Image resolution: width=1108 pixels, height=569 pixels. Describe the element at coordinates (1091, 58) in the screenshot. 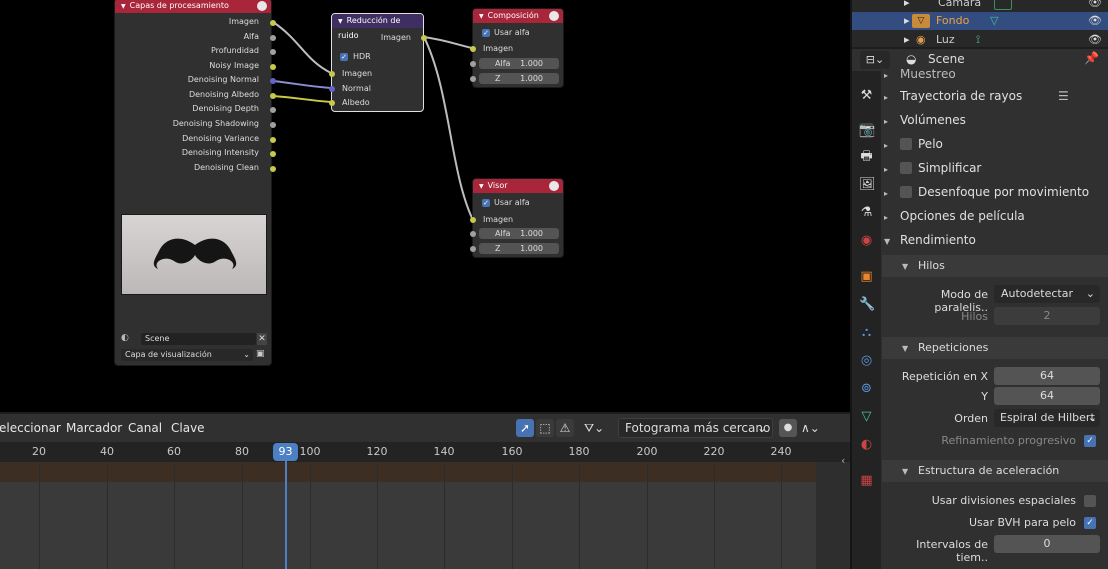

I see `pin-icon: 📌` at that location.